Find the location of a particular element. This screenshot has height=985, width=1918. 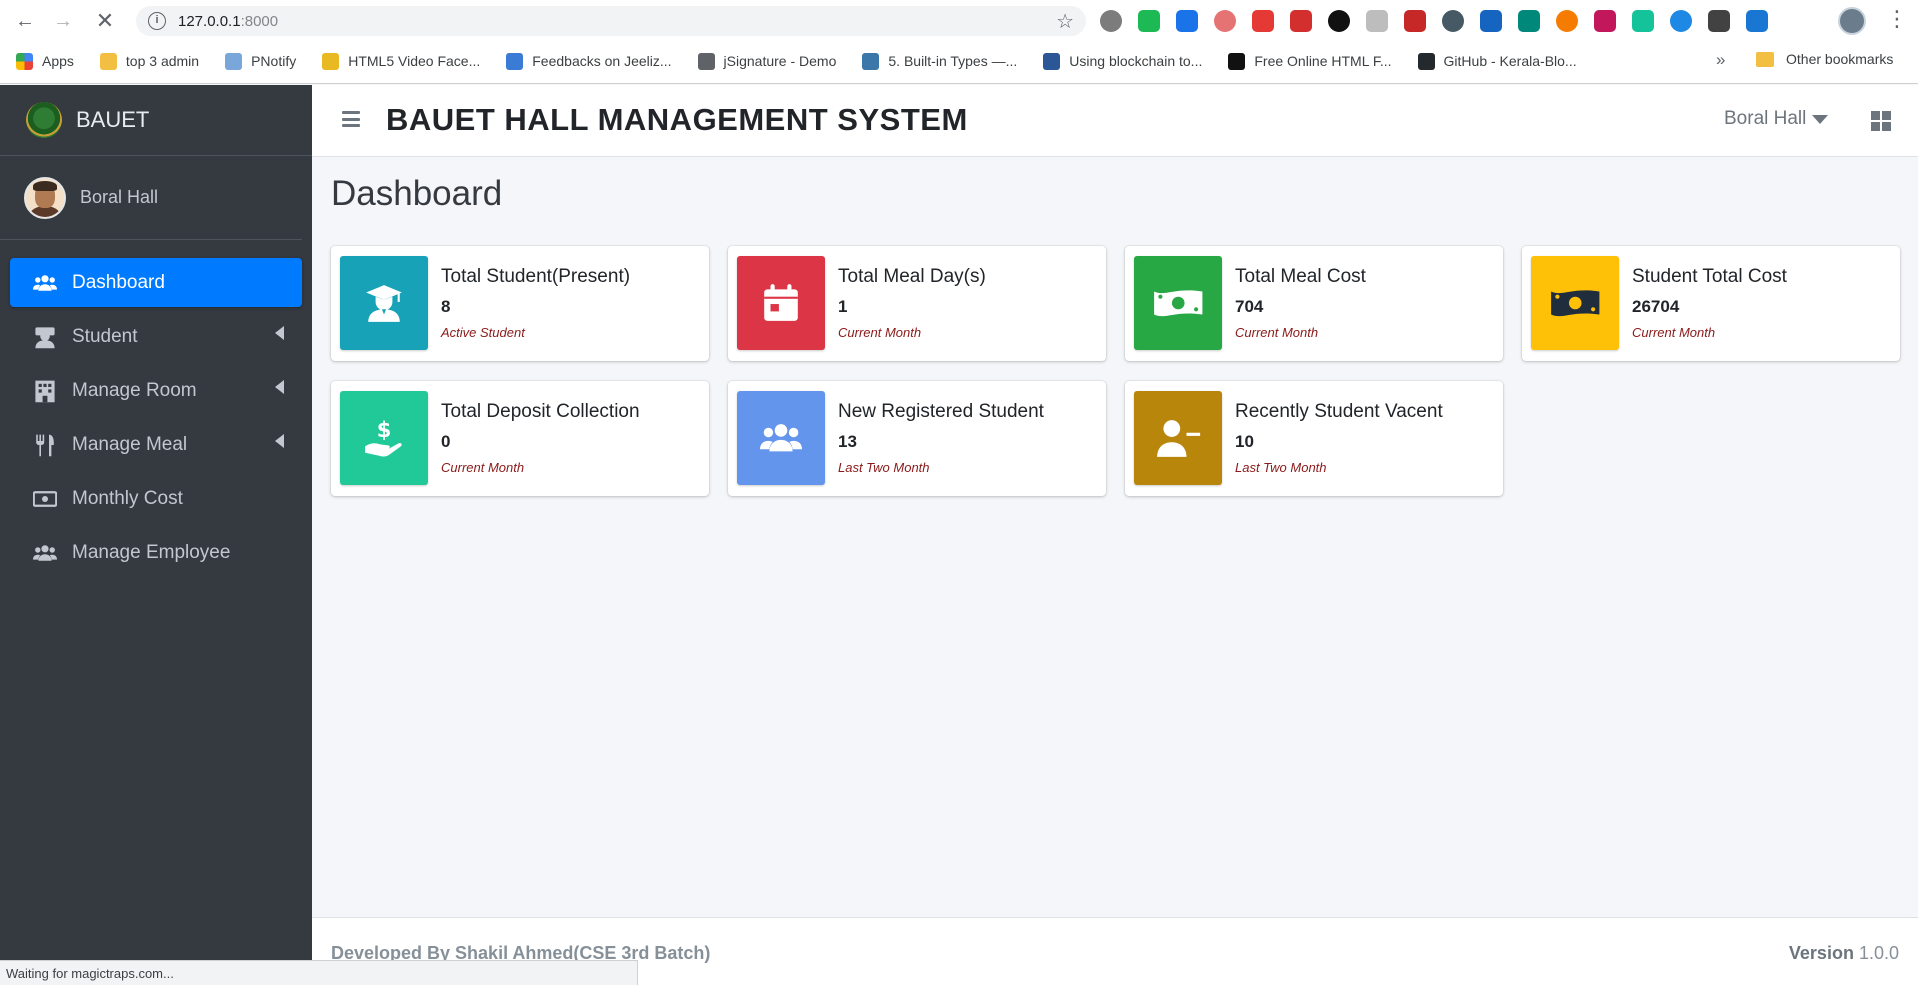

forward-icon: → is located at coordinates (63, 21).